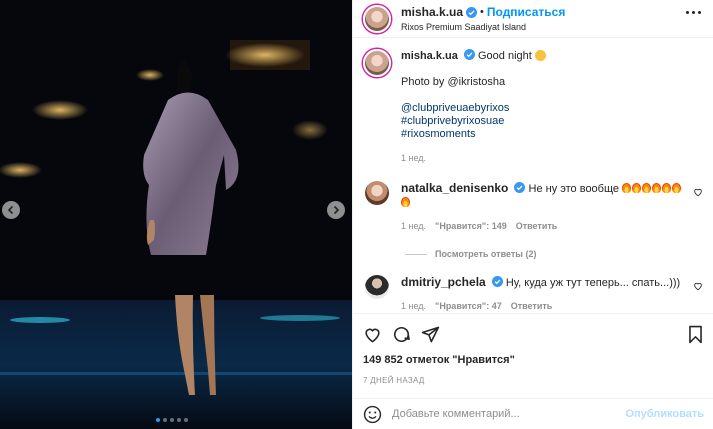 This screenshot has width=713, height=429. I want to click on emoji-icon, so click(372, 414).